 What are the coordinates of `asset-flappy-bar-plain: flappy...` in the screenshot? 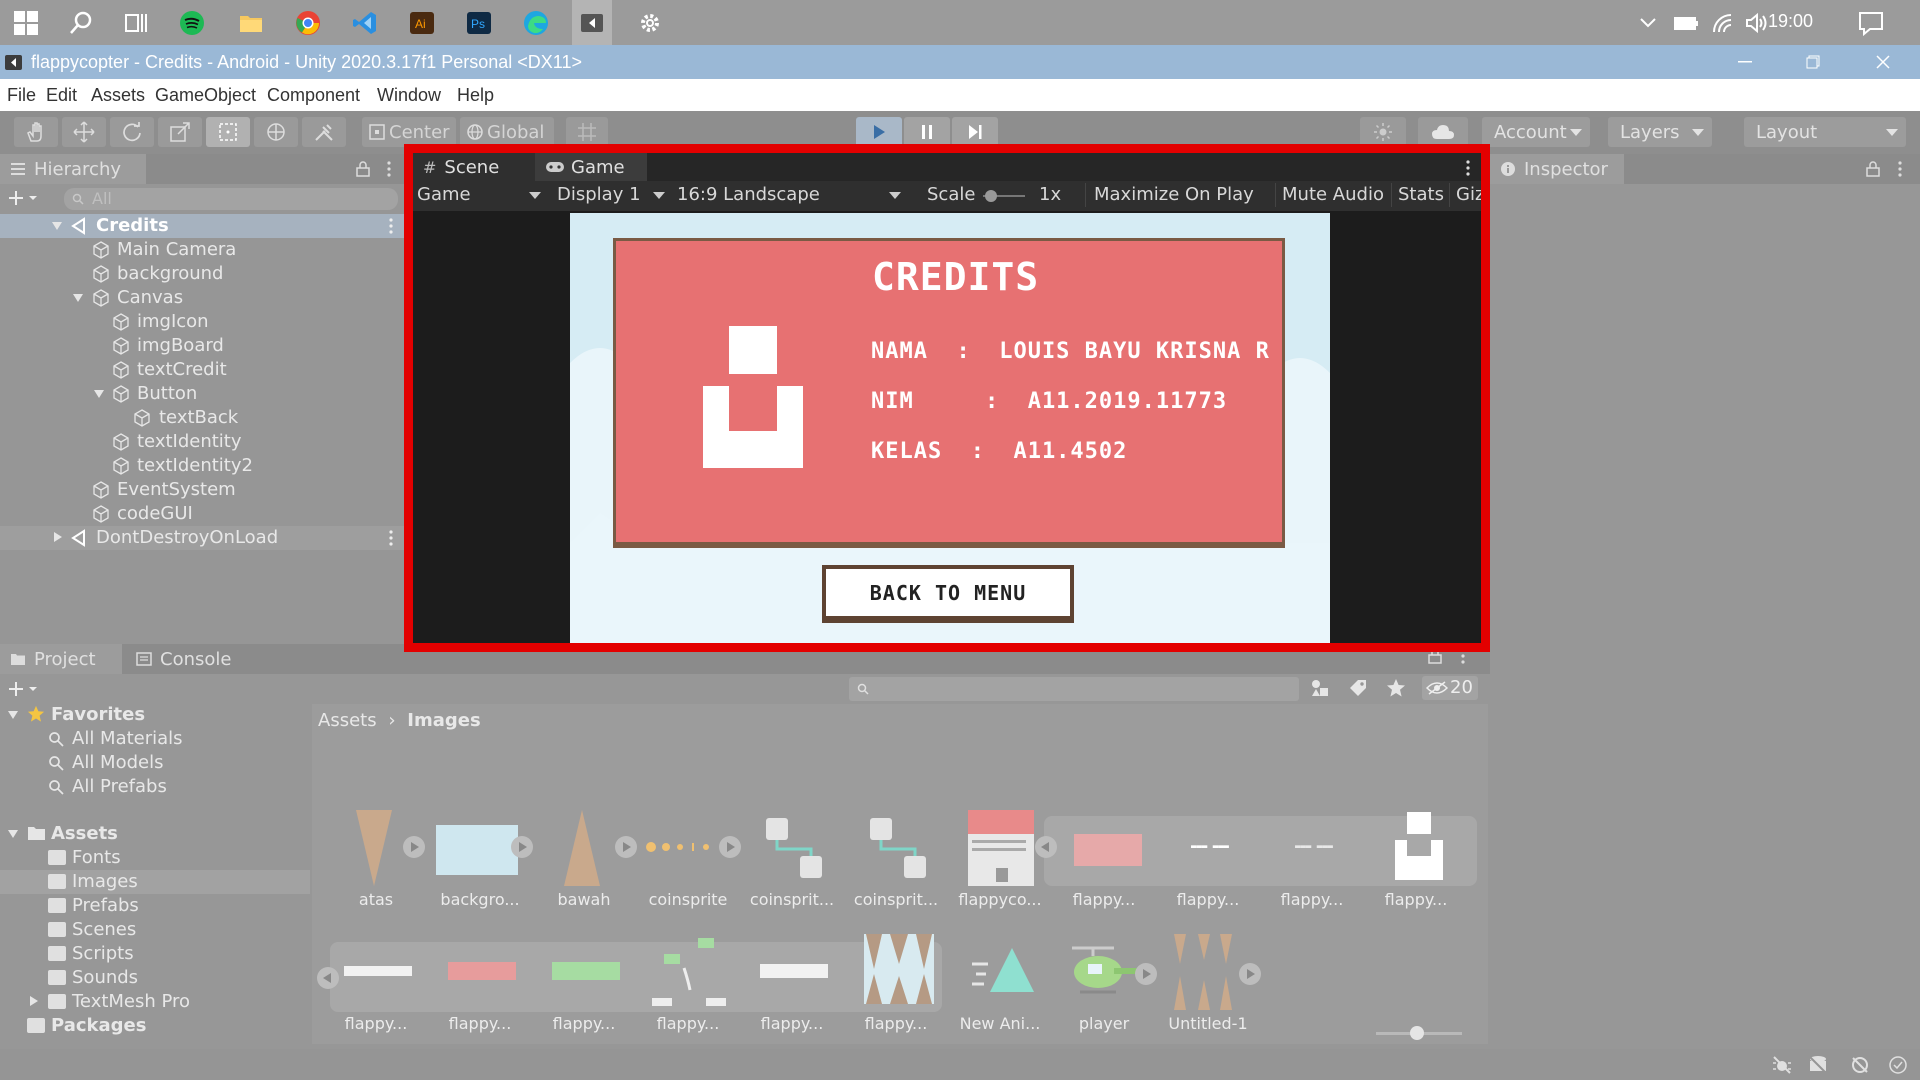 It's located at (792, 989).